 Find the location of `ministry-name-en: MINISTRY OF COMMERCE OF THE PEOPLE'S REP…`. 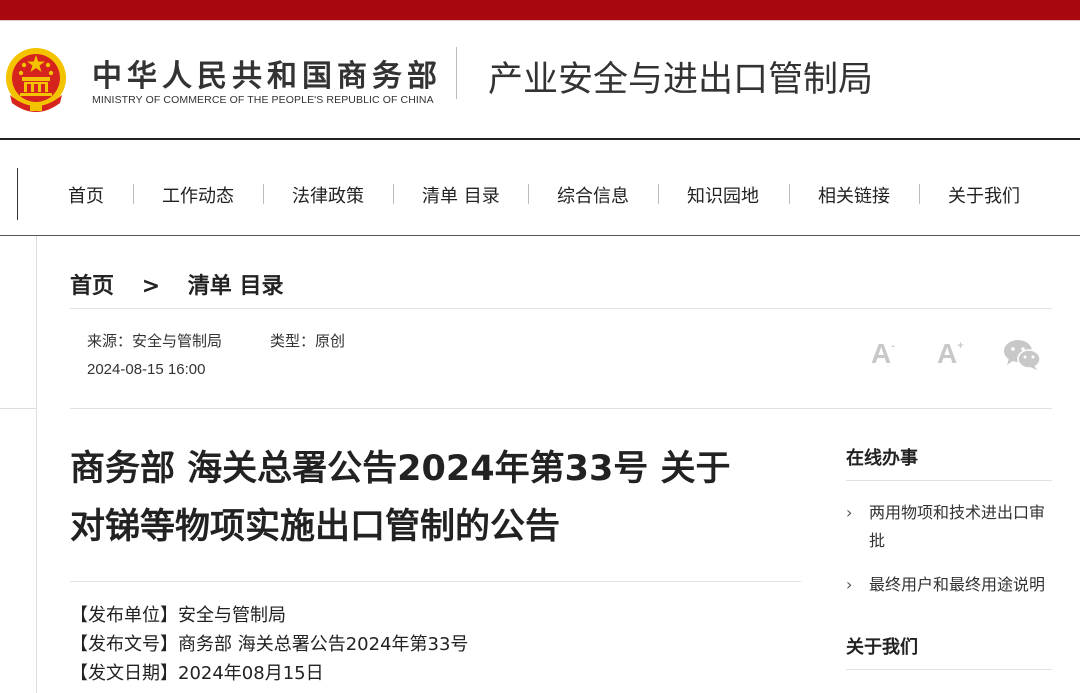

ministry-name-en: MINISTRY OF COMMERCE OF THE PEOPLE'S REP… is located at coordinates (263, 100).